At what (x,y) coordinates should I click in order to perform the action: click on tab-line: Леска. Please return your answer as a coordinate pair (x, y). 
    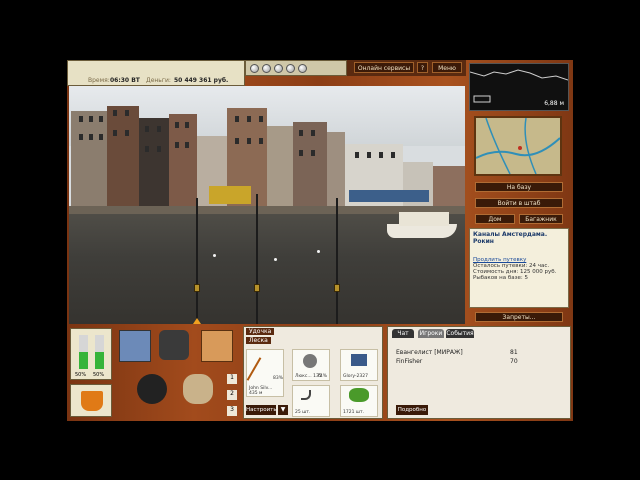
    Looking at the image, I should click on (258, 340).